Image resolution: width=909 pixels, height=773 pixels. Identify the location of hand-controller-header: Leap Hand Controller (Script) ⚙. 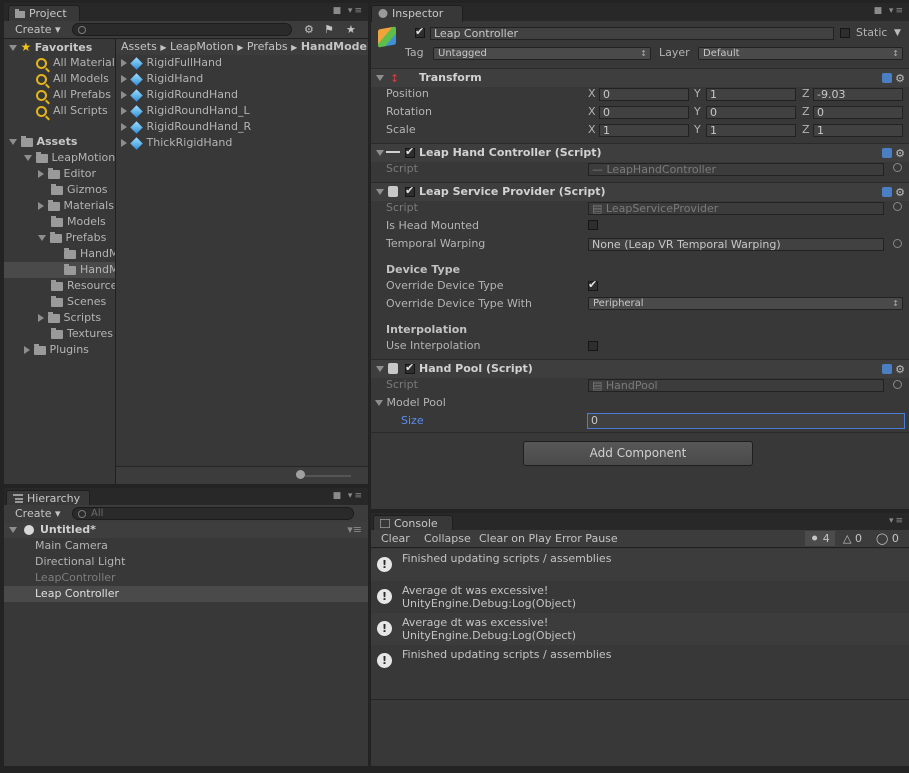
(640, 152).